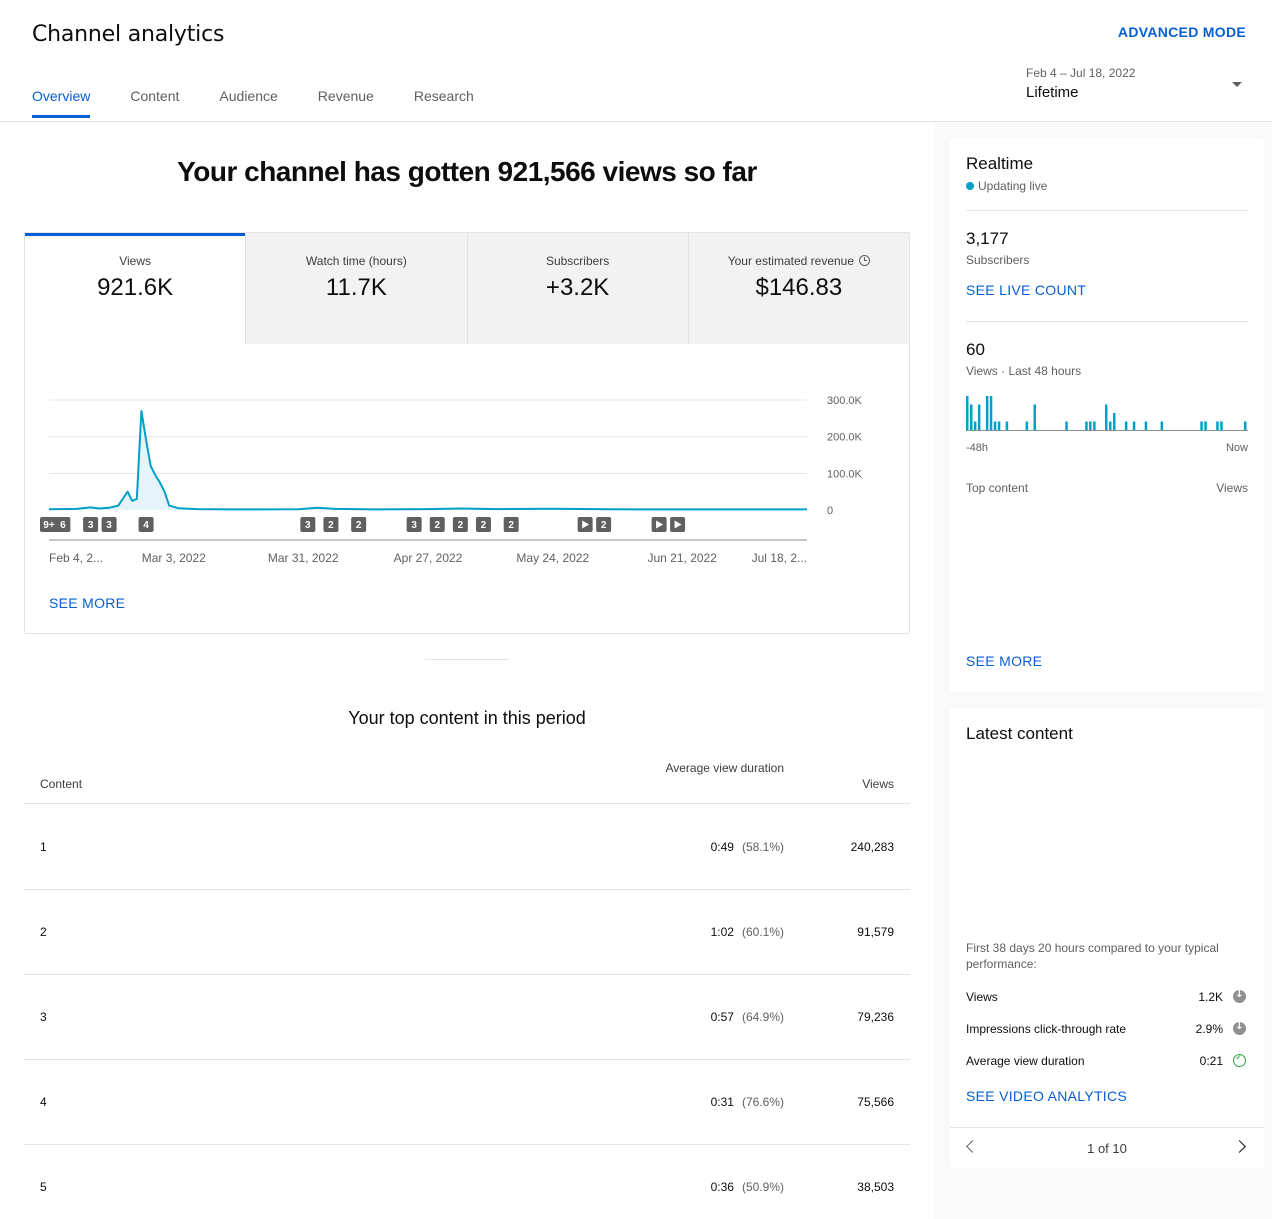  I want to click on stat-row: Impressions click-through rate 2.9%, so click(1107, 1029).